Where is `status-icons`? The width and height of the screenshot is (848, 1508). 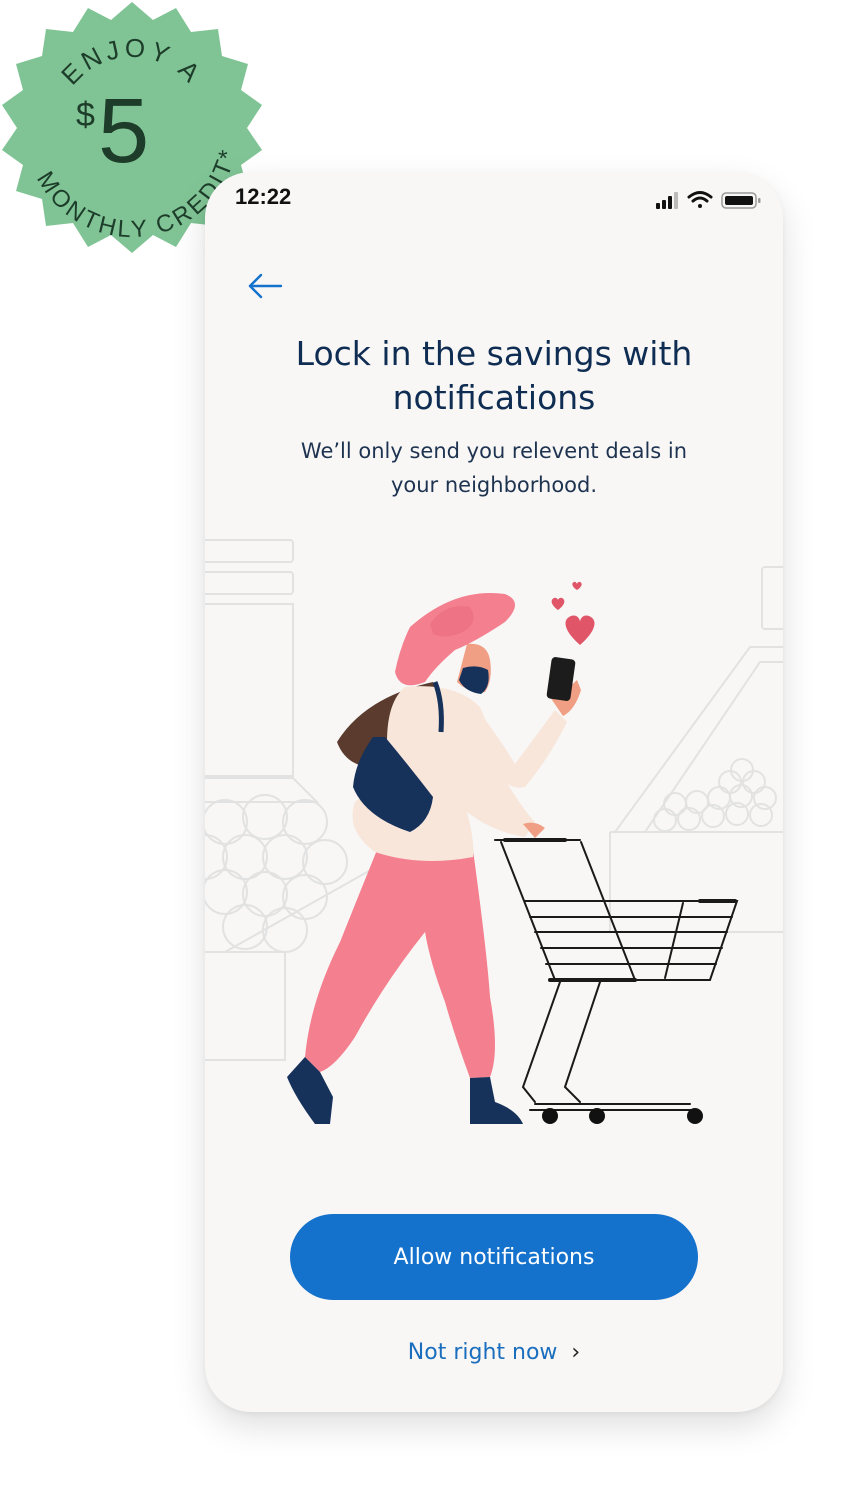
status-icons is located at coordinates (708, 200).